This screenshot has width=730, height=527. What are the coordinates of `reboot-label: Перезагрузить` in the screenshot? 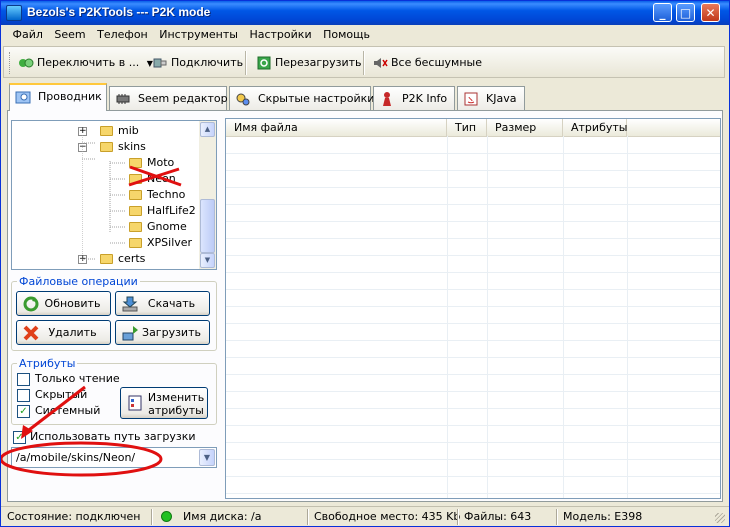 It's located at (318, 62).